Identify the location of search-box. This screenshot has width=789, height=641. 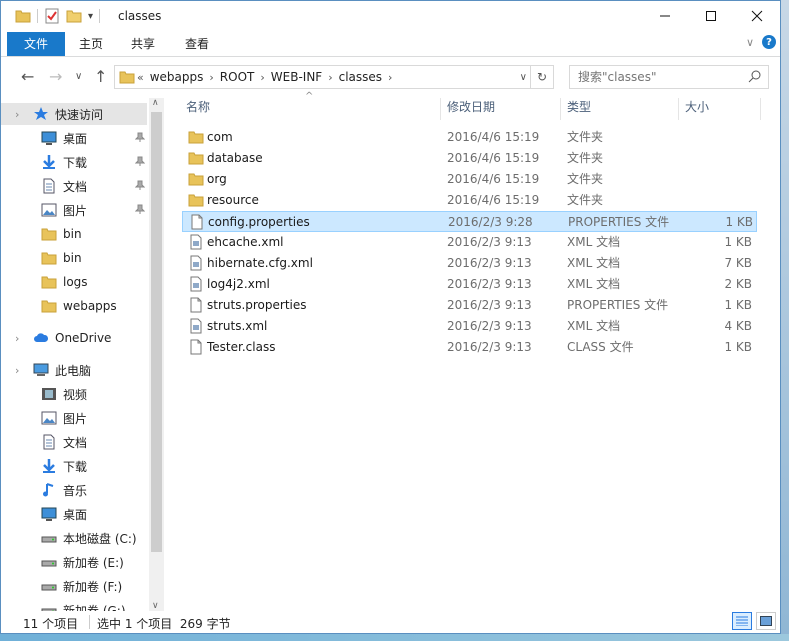
(669, 77).